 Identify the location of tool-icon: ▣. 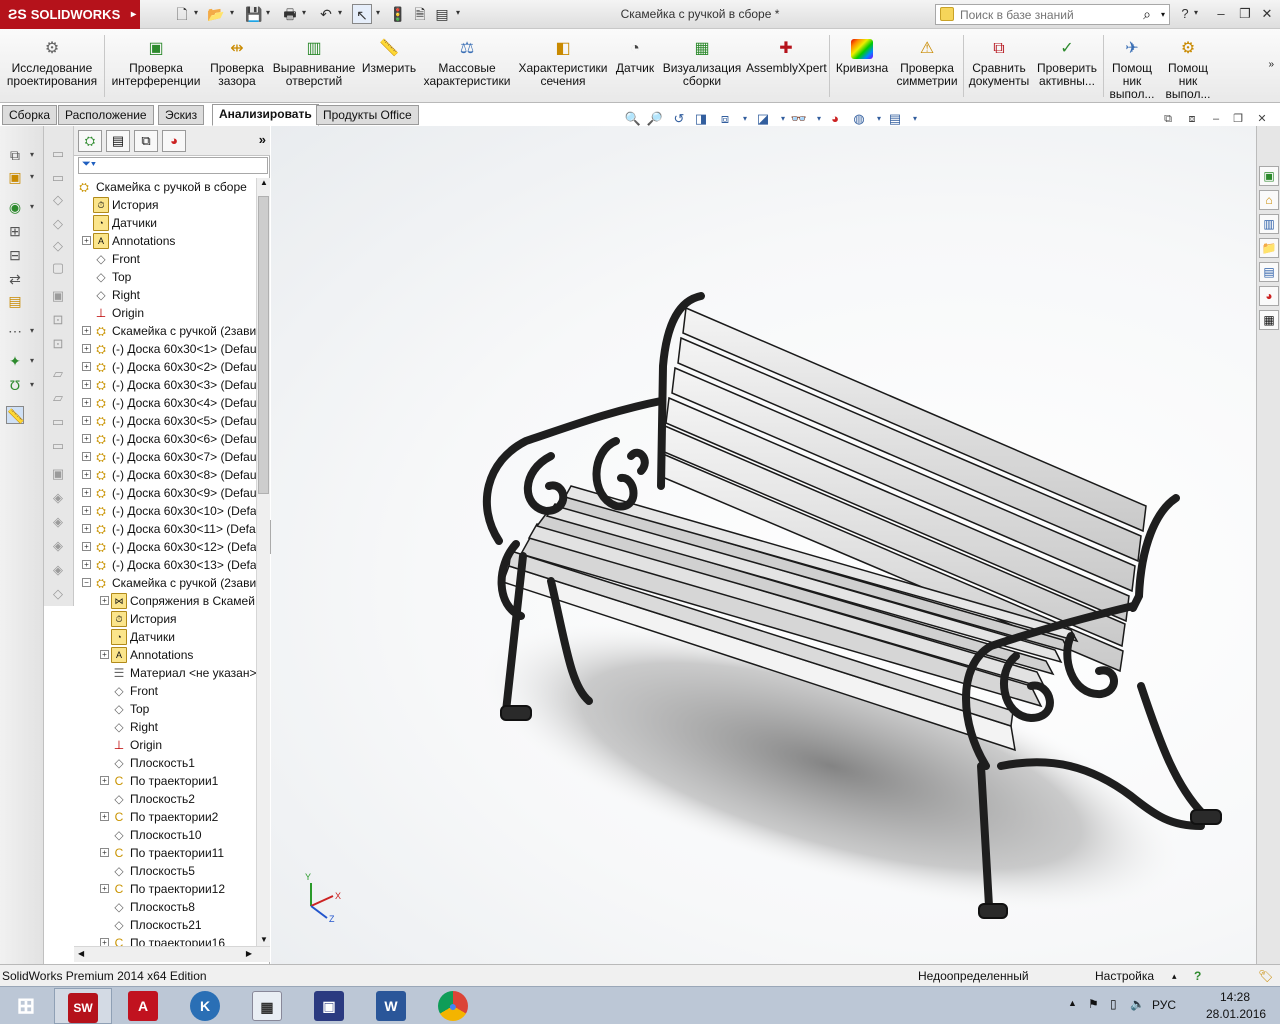
(58, 296).